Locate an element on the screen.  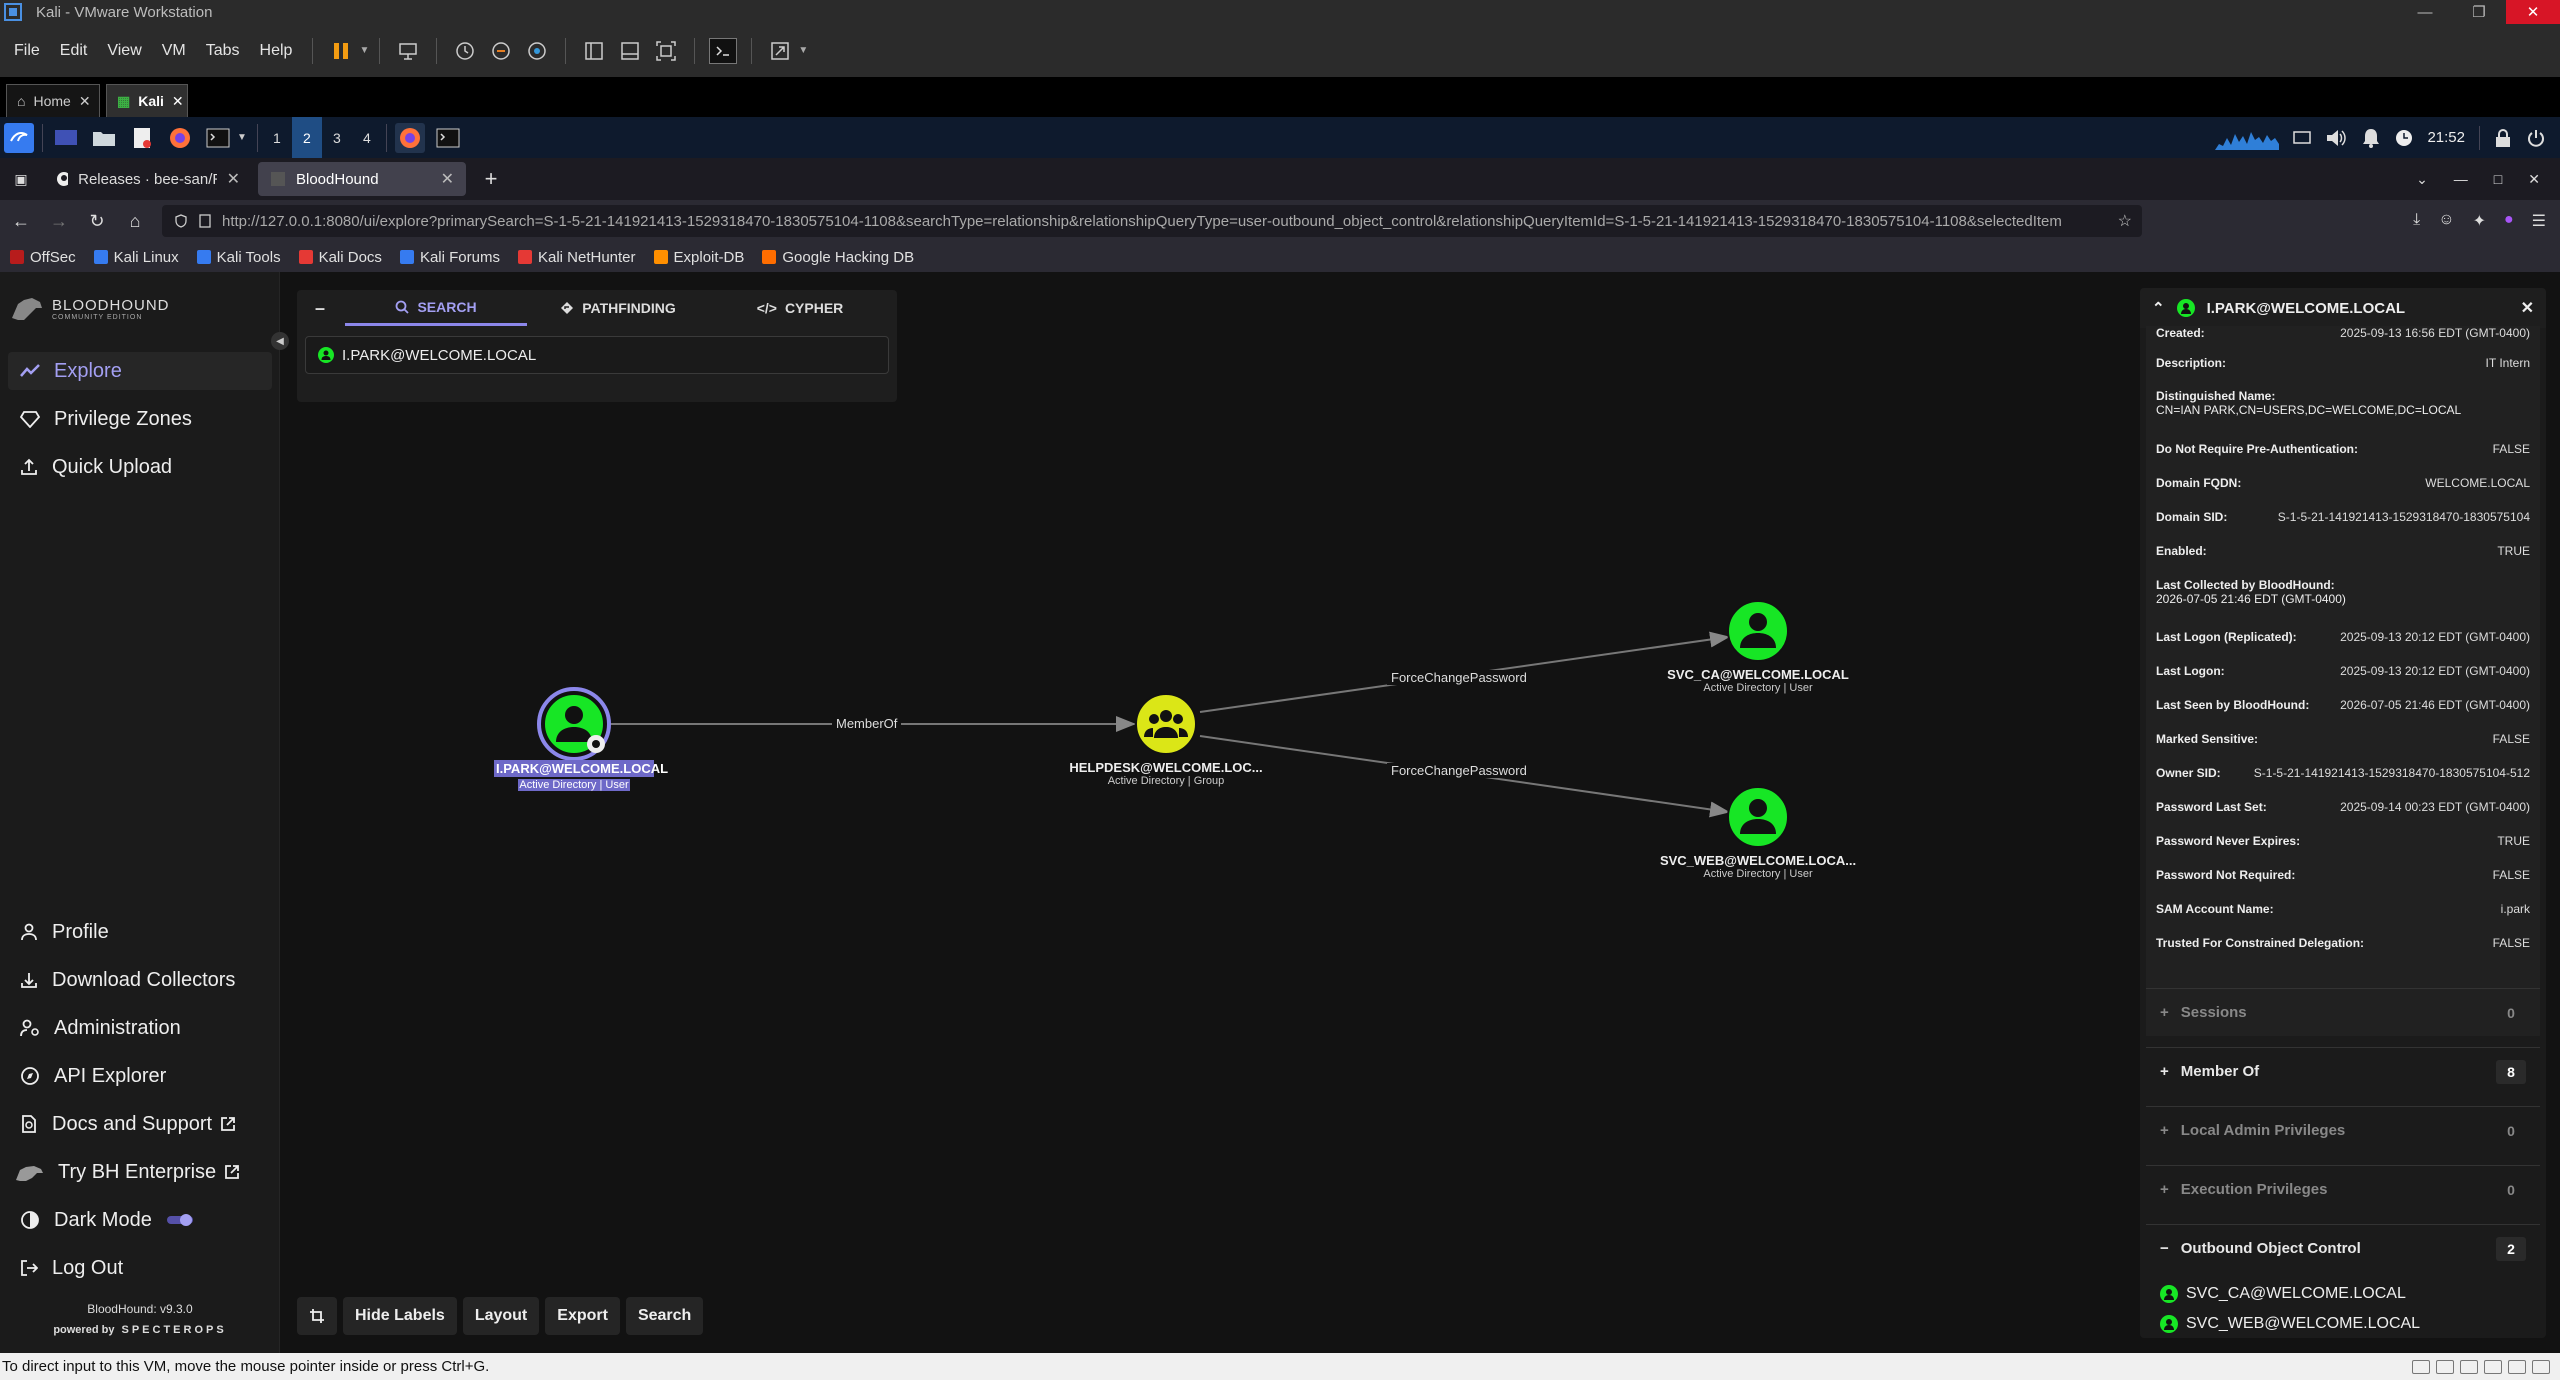
reload-icon: ↻ is located at coordinates (97, 221).